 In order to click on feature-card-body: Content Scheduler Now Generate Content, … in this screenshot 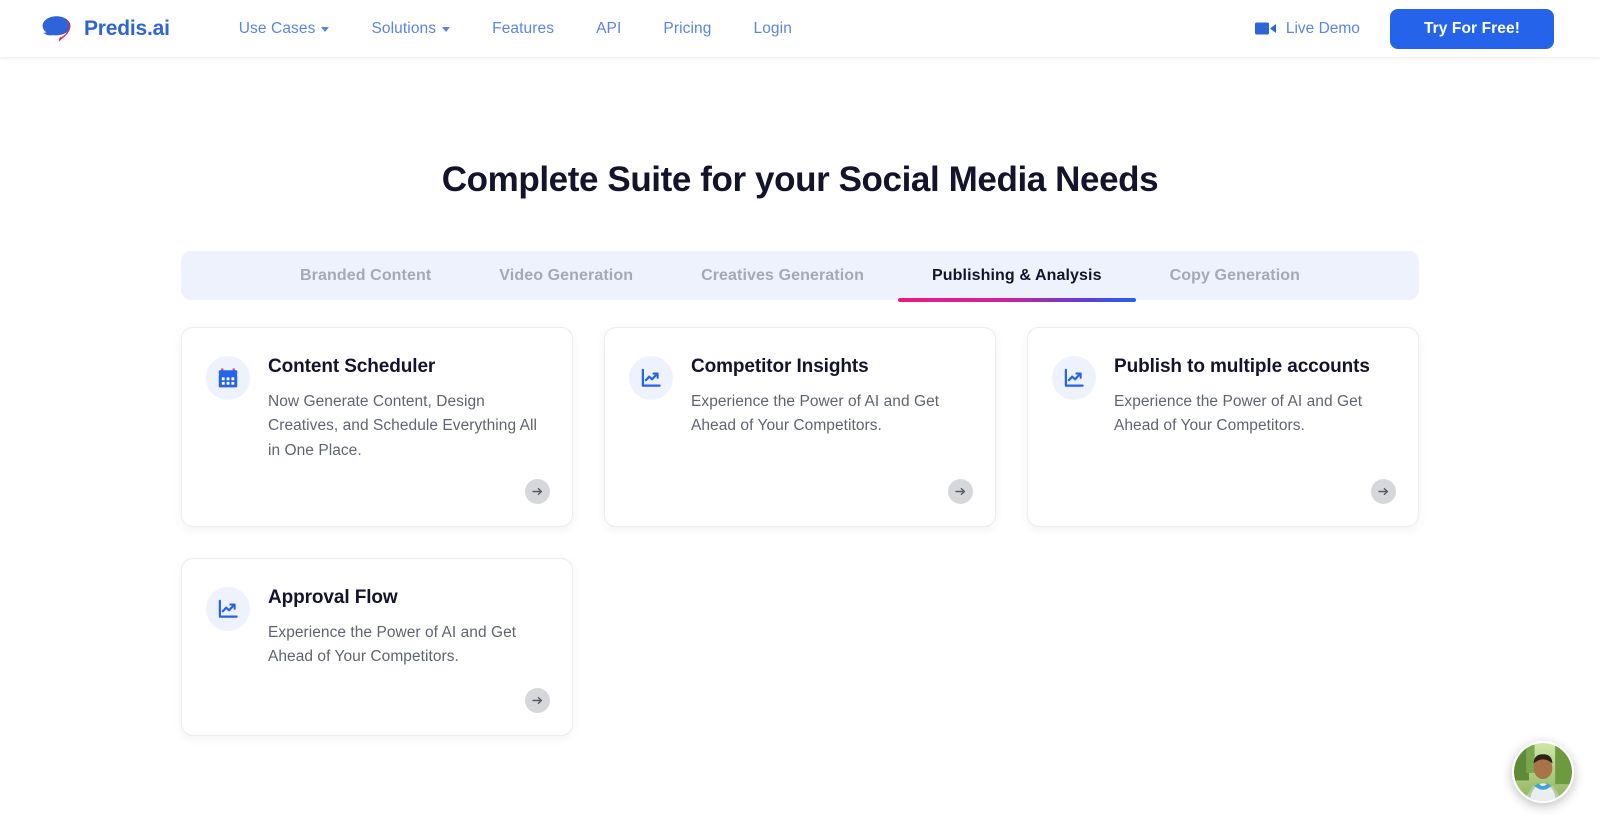, I will do `click(408, 433)`.